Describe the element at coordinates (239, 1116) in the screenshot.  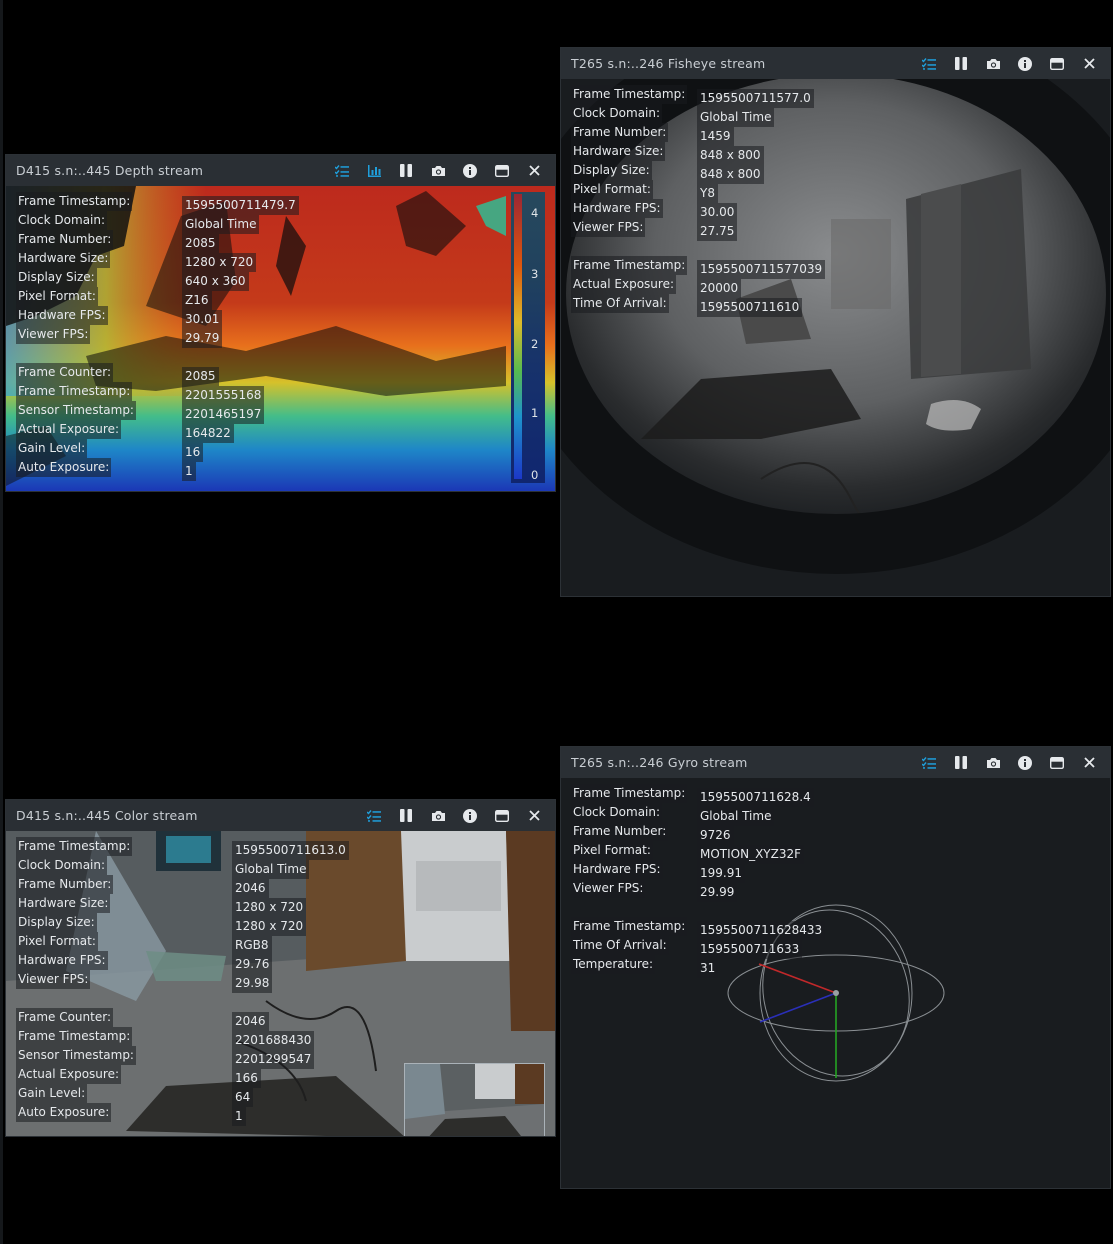
I see `info-value: 1` at that location.